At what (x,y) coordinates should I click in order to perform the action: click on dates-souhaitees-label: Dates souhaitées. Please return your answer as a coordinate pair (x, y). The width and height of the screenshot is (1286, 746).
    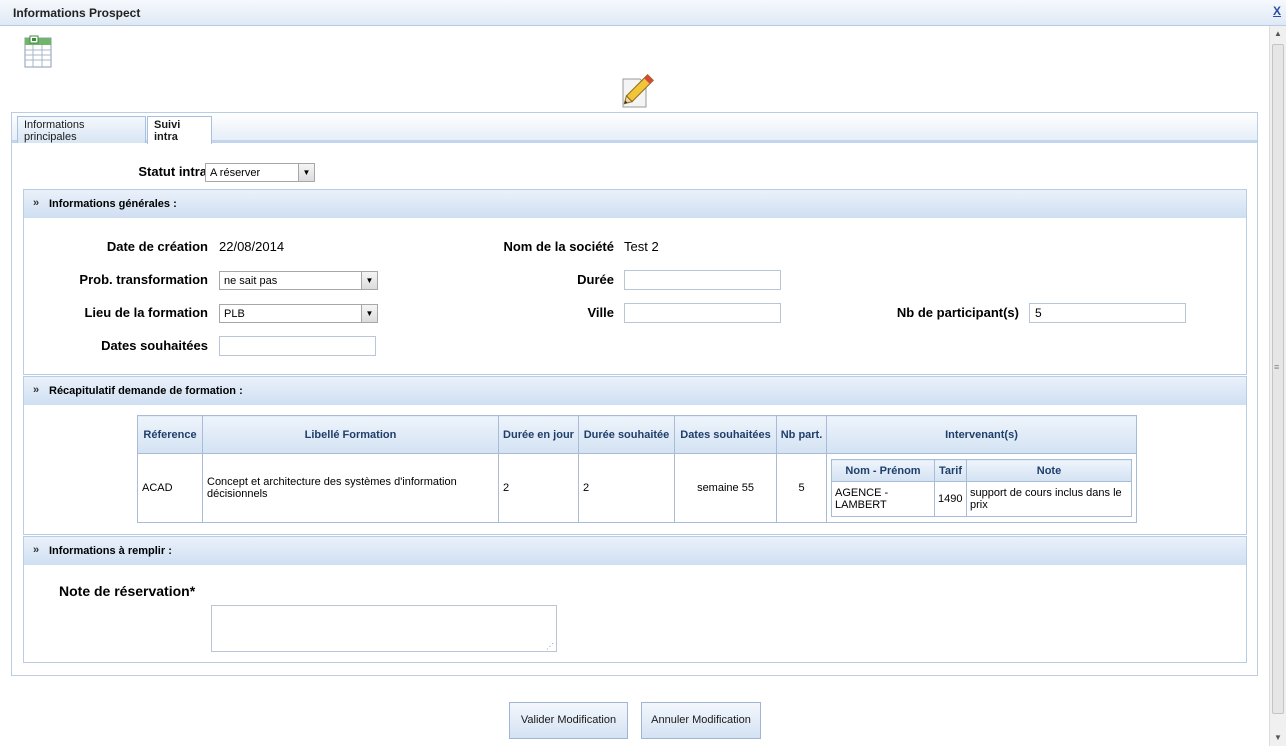
    Looking at the image, I should click on (154, 345).